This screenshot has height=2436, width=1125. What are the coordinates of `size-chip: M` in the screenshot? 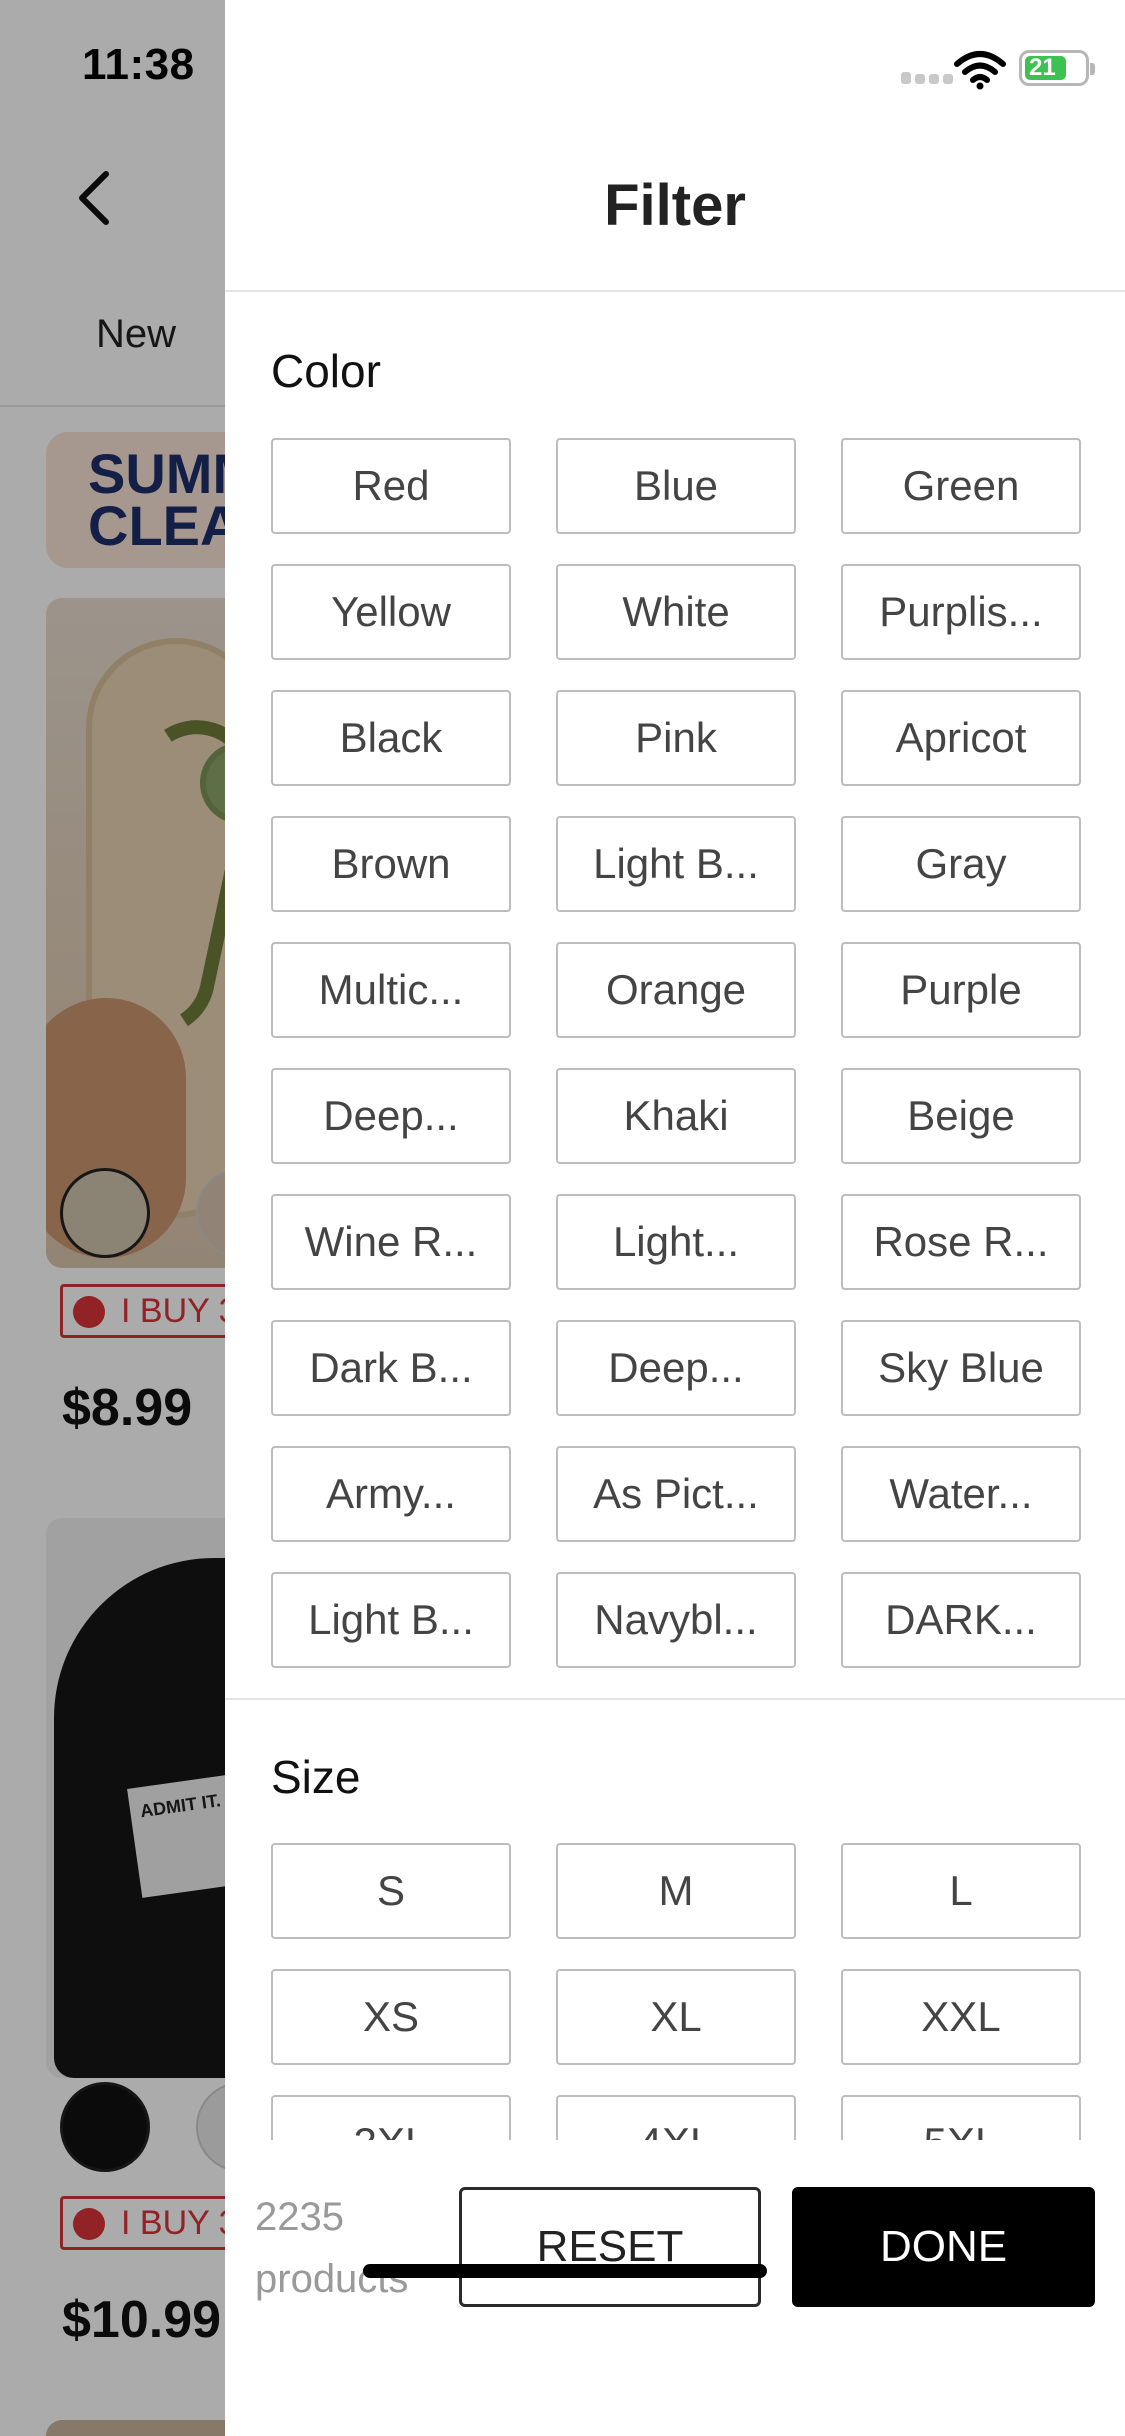 It's located at (676, 1891).